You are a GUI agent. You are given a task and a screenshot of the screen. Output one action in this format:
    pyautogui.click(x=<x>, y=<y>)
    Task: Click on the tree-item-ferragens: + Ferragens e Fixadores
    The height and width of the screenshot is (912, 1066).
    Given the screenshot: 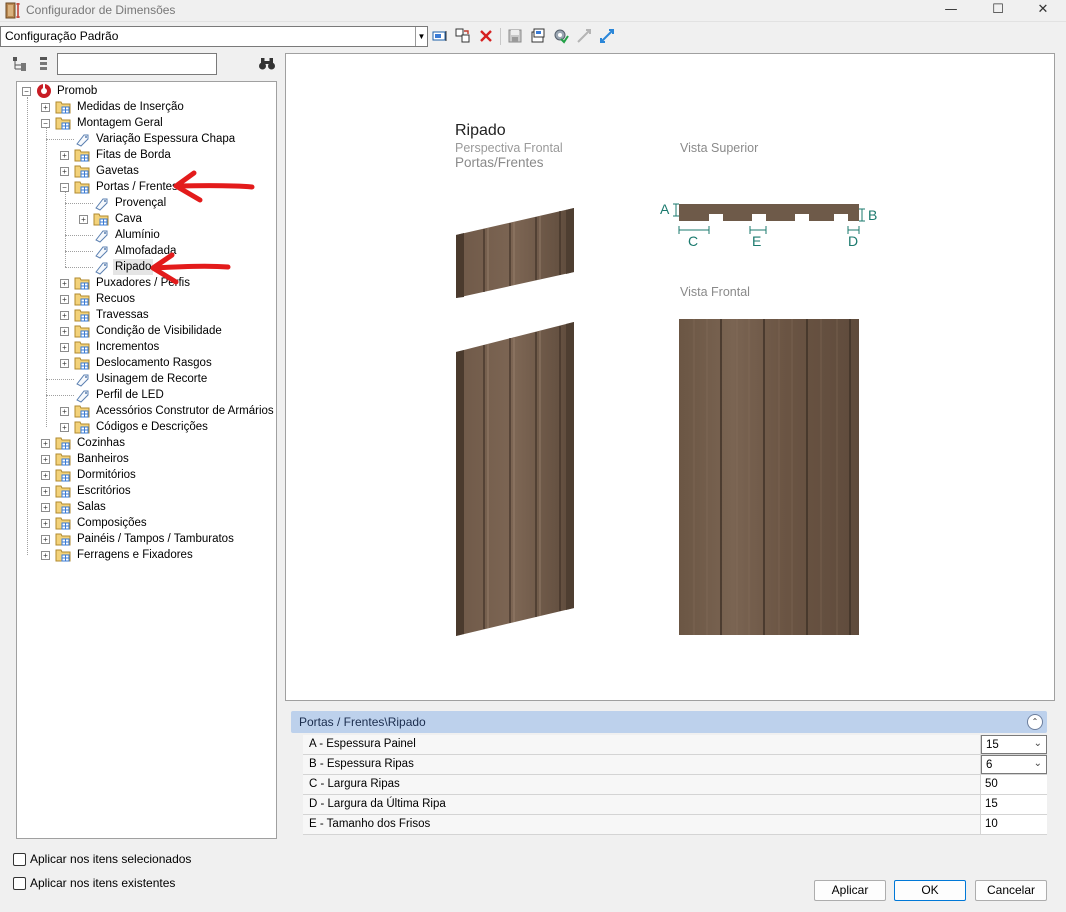 What is the action you would take?
    pyautogui.click(x=146, y=555)
    